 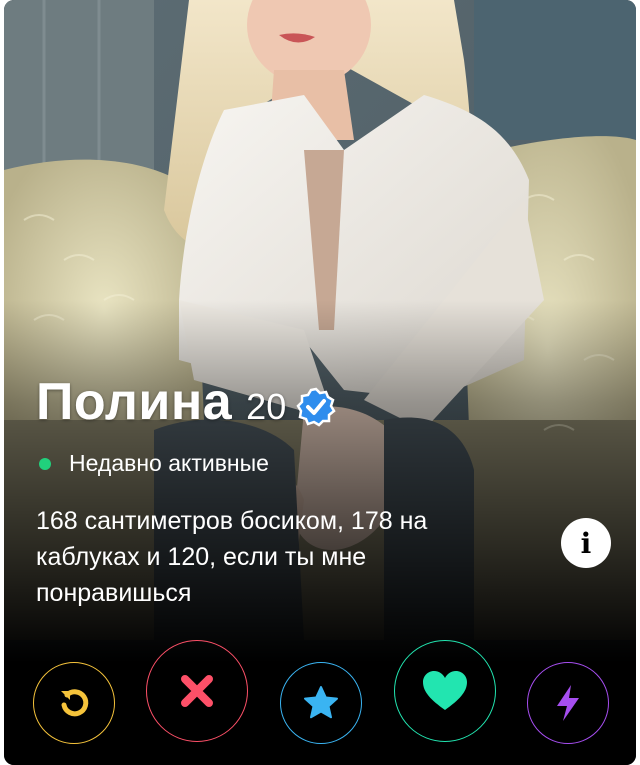 I want to click on online-dot-icon, so click(x=45, y=463).